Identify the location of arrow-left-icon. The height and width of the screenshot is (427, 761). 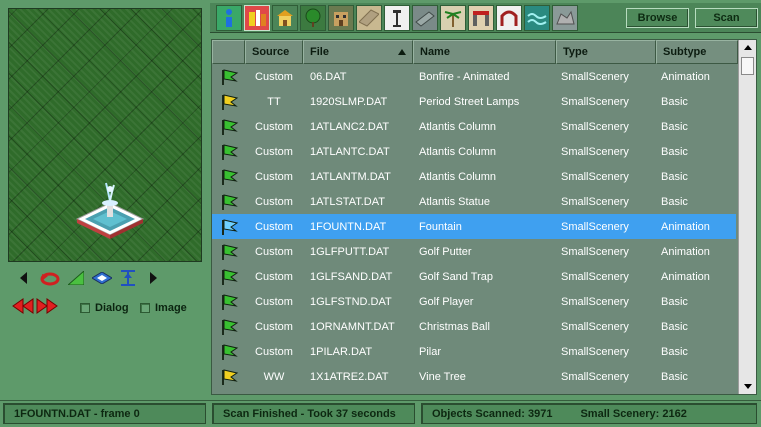
(23, 278).